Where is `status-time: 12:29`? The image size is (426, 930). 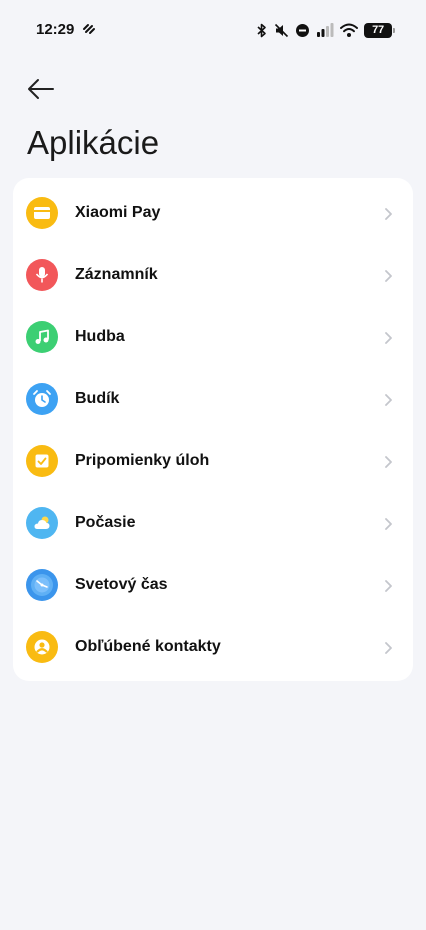
status-time: 12:29 is located at coordinates (55, 29).